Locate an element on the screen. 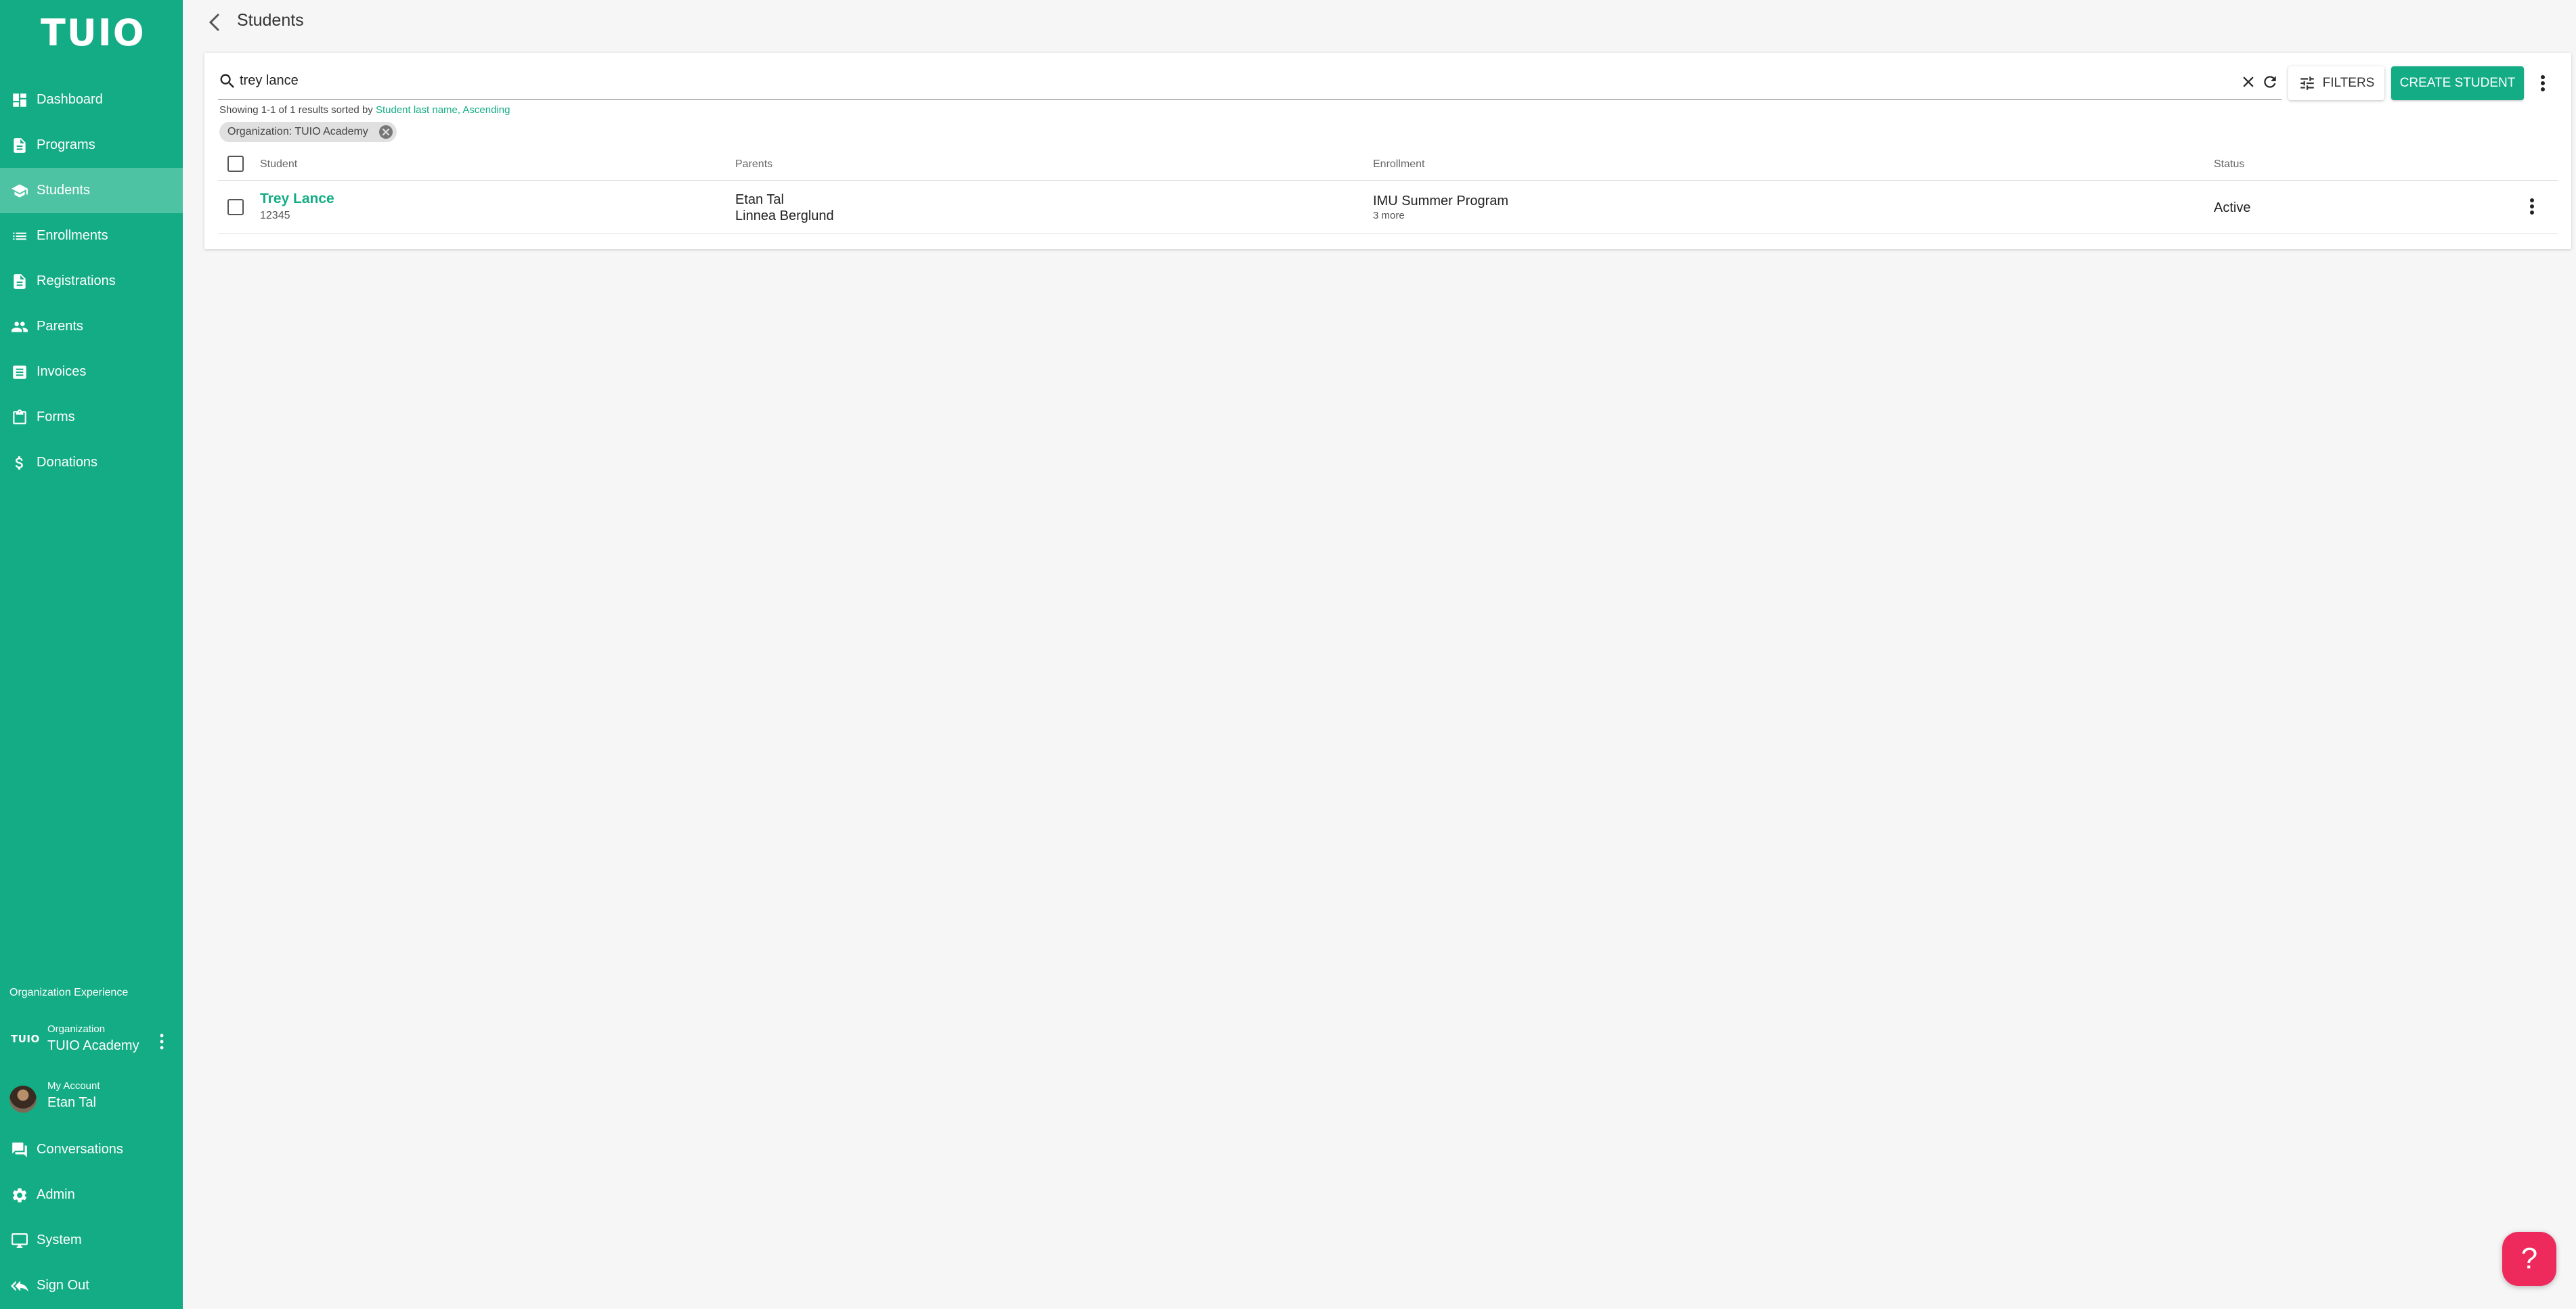  parent-name: Etan Tal is located at coordinates (759, 199).